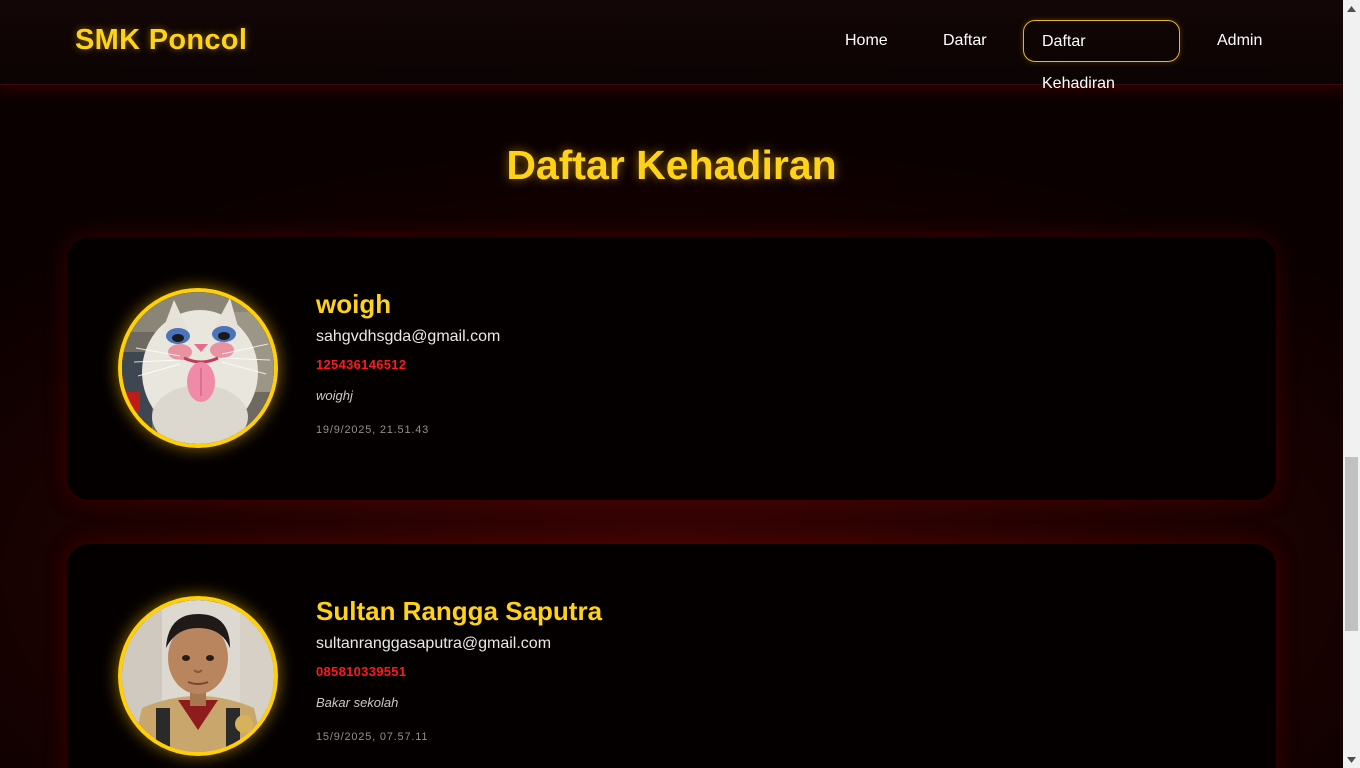 This screenshot has height=768, width=1360. I want to click on vertical-scrollbar, so click(1351, 384).